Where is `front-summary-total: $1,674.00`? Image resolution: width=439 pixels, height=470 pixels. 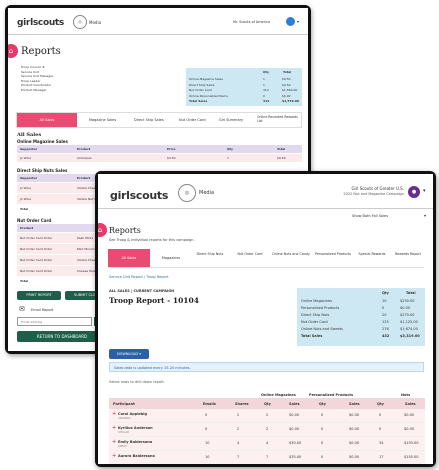 front-summary-total: $1,674.00 is located at coordinates (409, 329).